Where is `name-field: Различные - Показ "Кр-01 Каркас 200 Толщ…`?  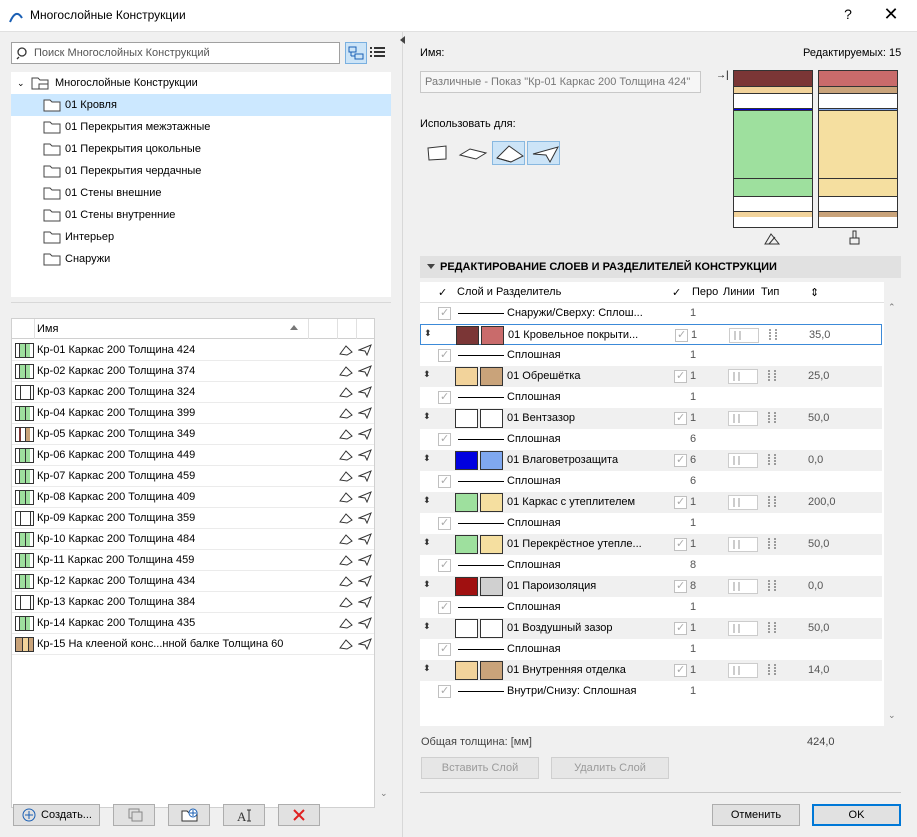 name-field: Различные - Показ "Кр-01 Каркас 200 Толщ… is located at coordinates (560, 82).